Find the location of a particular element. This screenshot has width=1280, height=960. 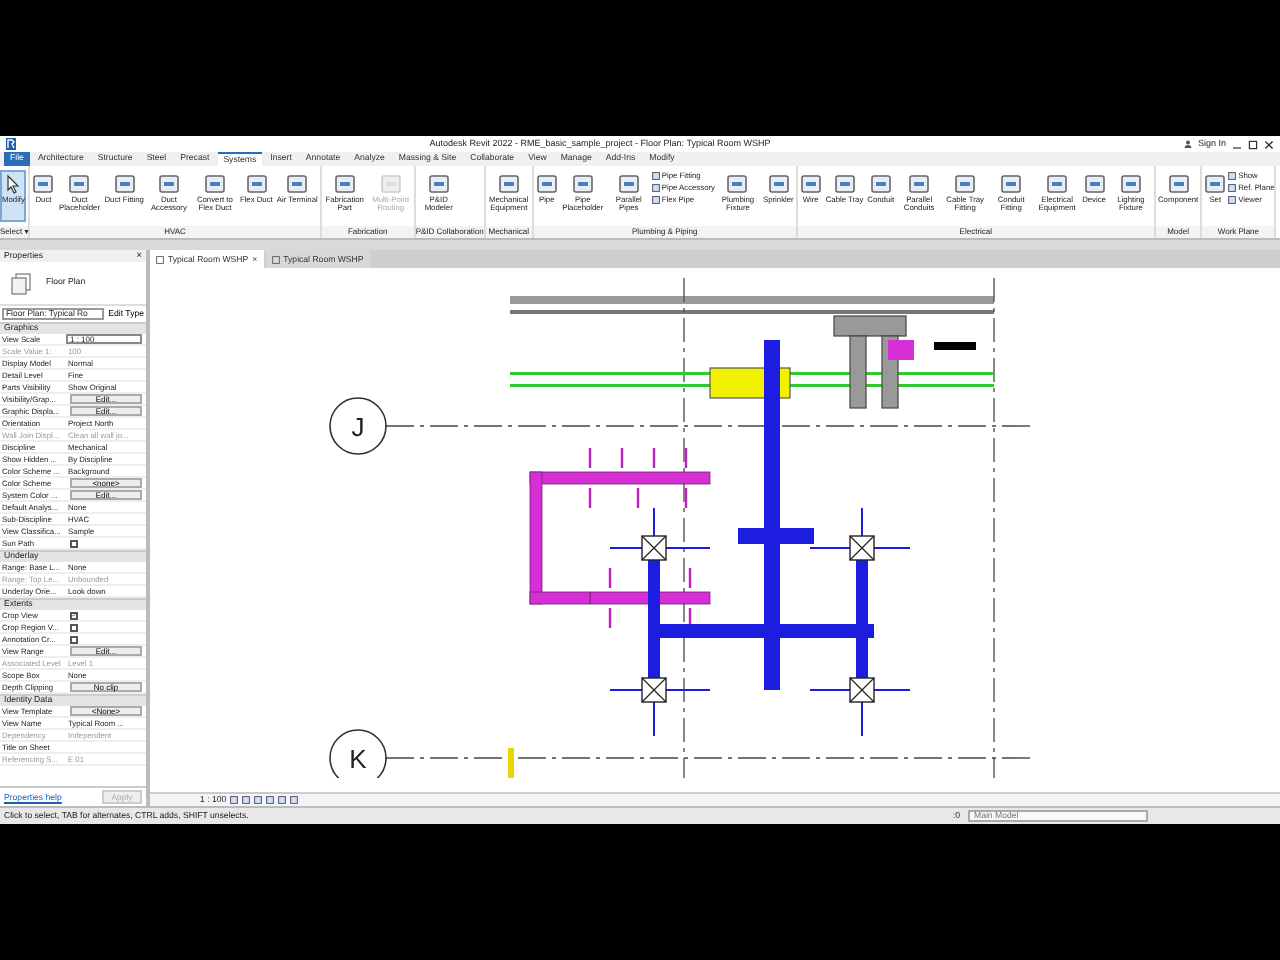

level-marker is located at coordinates (511, 763).